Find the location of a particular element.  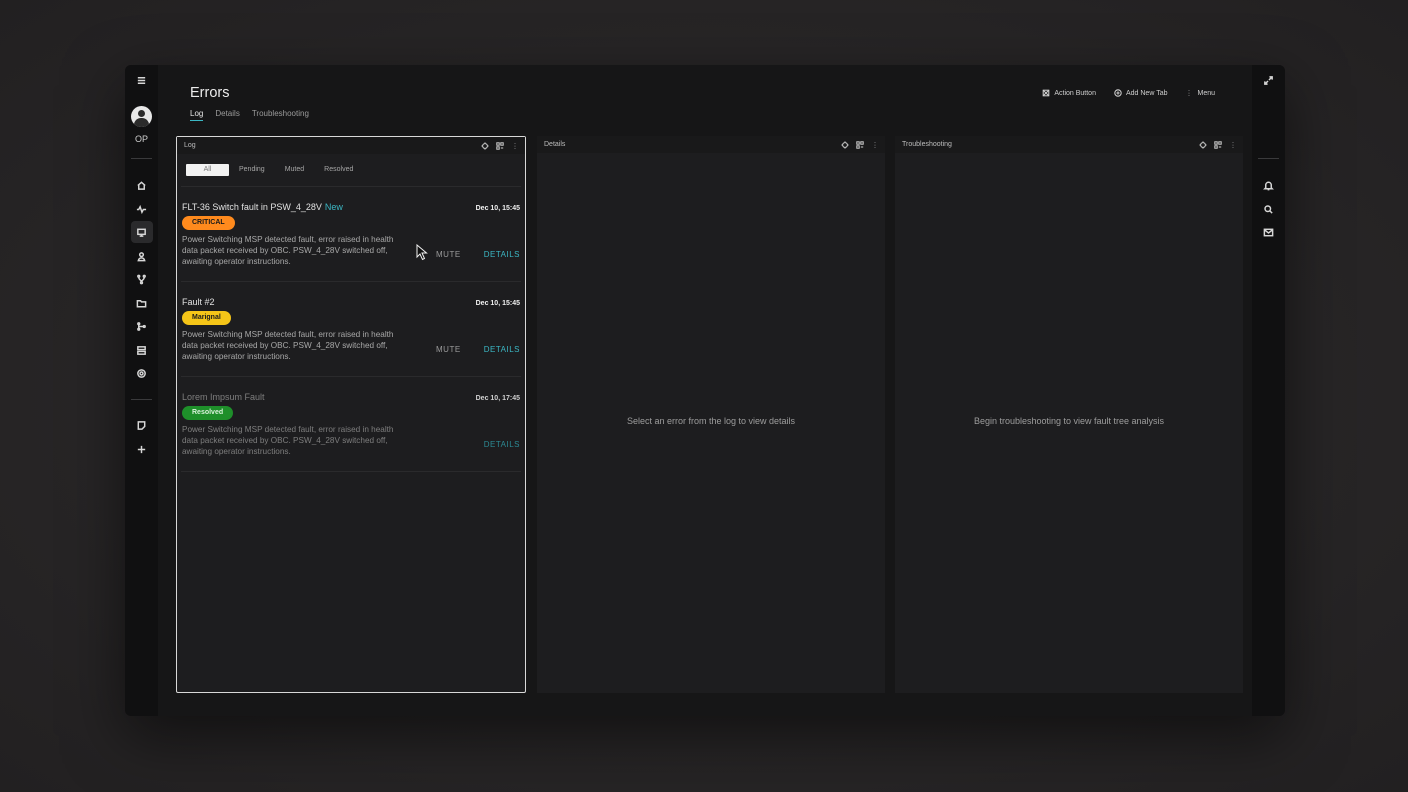

filter-resolved: Resolved is located at coordinates (338, 170).